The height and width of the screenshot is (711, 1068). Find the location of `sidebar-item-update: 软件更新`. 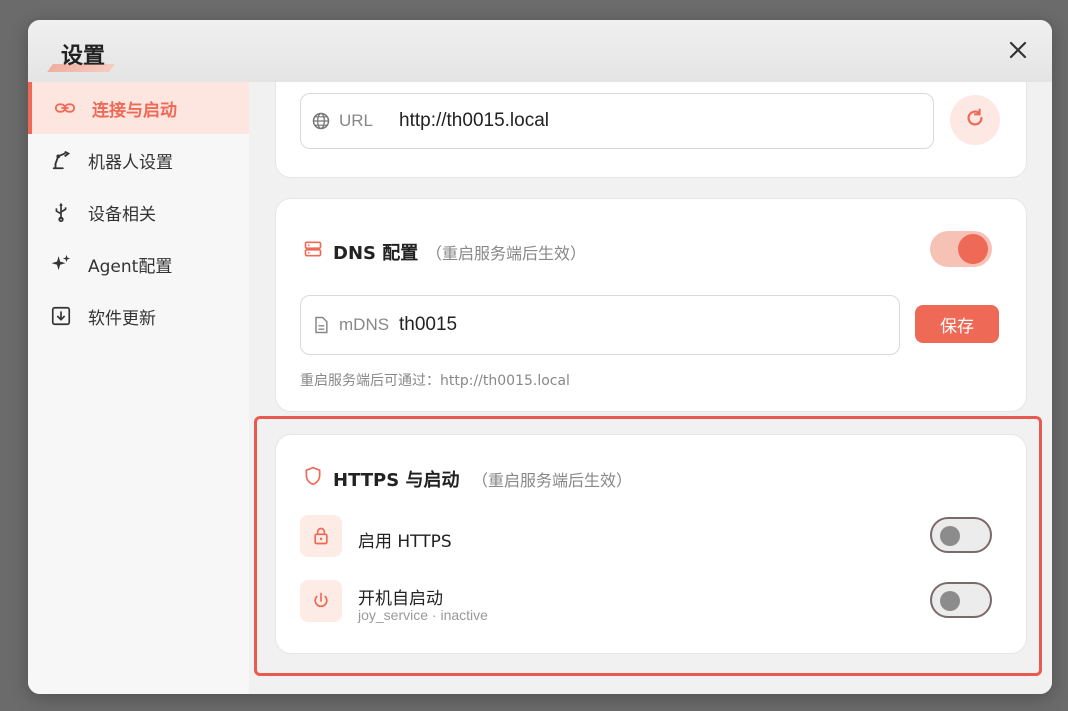

sidebar-item-update: 软件更新 is located at coordinates (138, 316).